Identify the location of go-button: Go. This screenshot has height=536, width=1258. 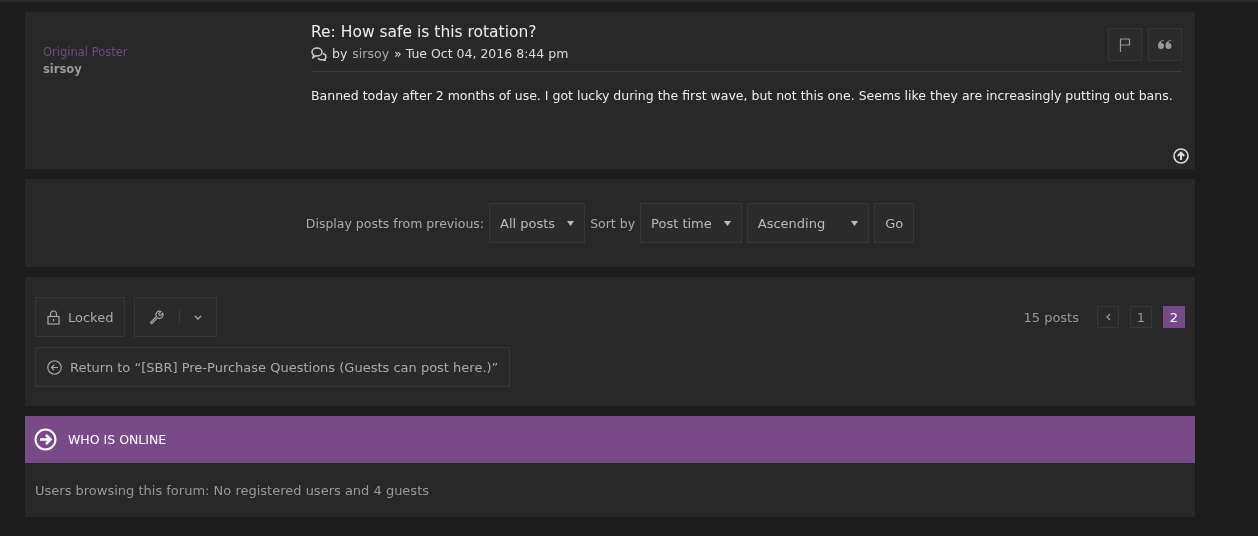
(894, 223).